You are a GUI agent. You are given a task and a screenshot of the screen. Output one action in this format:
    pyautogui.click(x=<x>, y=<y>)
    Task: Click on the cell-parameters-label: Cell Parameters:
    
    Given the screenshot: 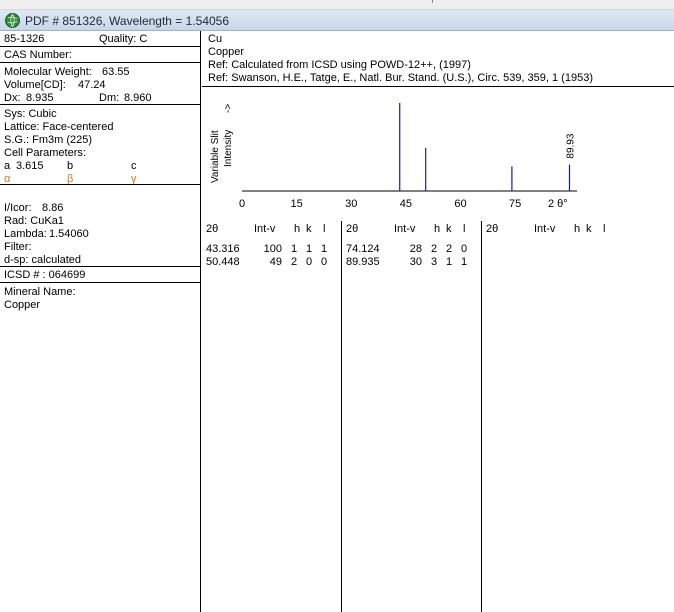 What is the action you would take?
    pyautogui.click(x=45, y=153)
    